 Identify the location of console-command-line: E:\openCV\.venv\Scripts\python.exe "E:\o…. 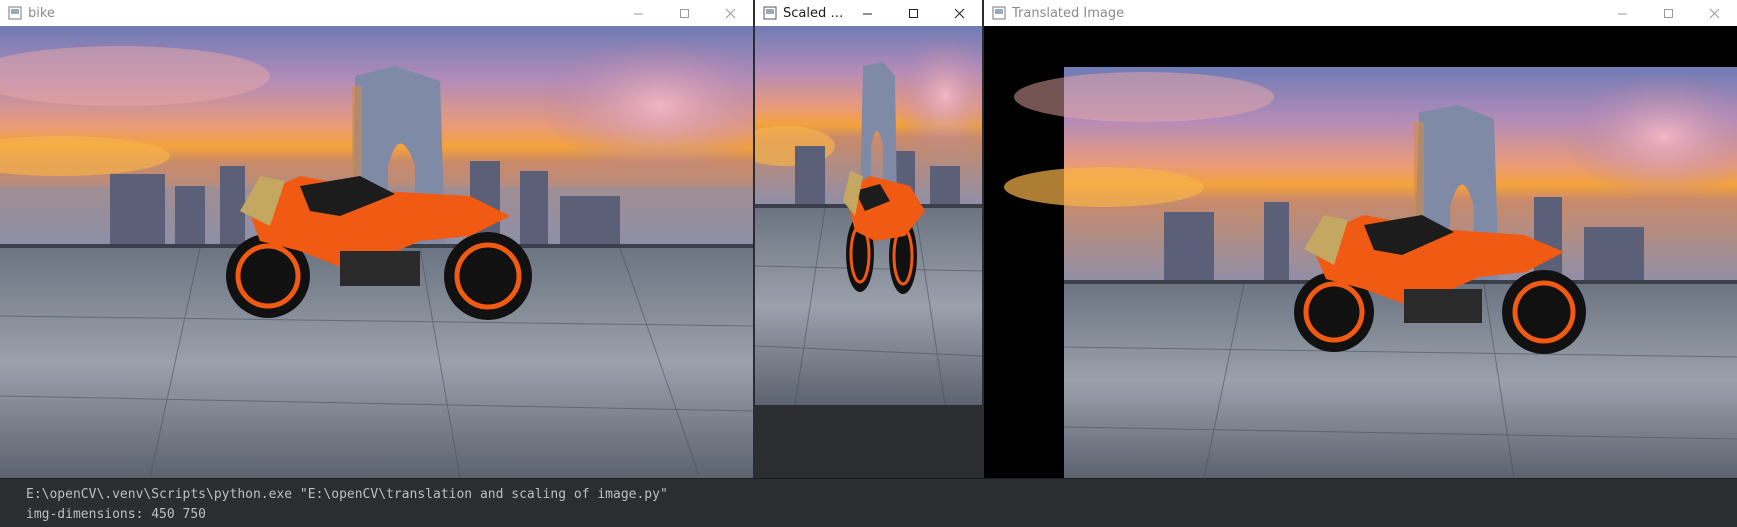
(347, 494).